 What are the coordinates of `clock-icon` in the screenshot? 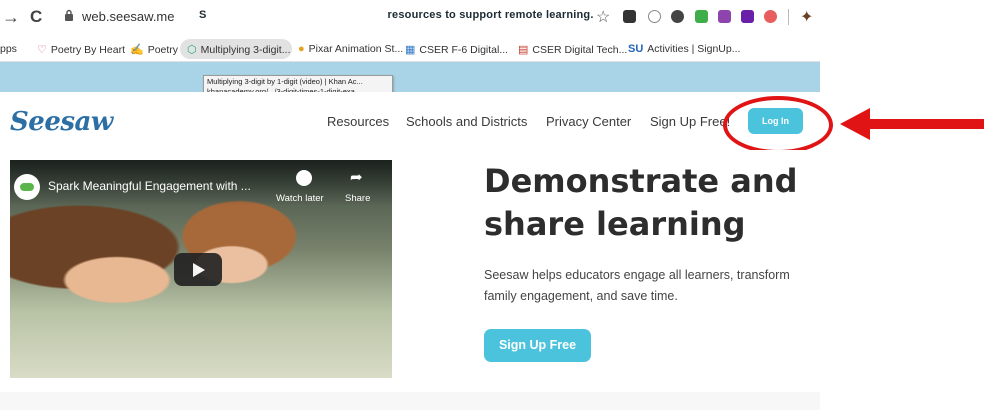 It's located at (304, 178).